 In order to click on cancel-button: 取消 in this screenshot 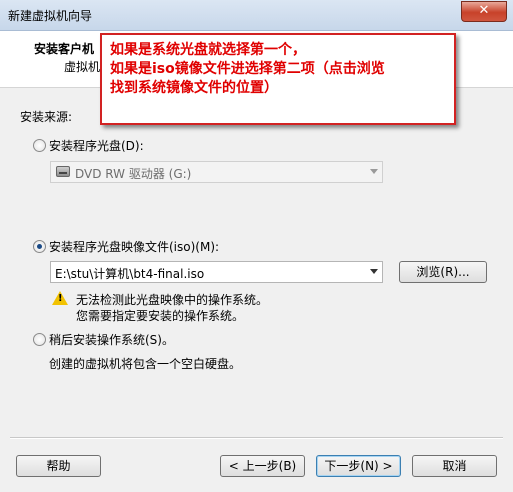, I will do `click(454, 466)`.